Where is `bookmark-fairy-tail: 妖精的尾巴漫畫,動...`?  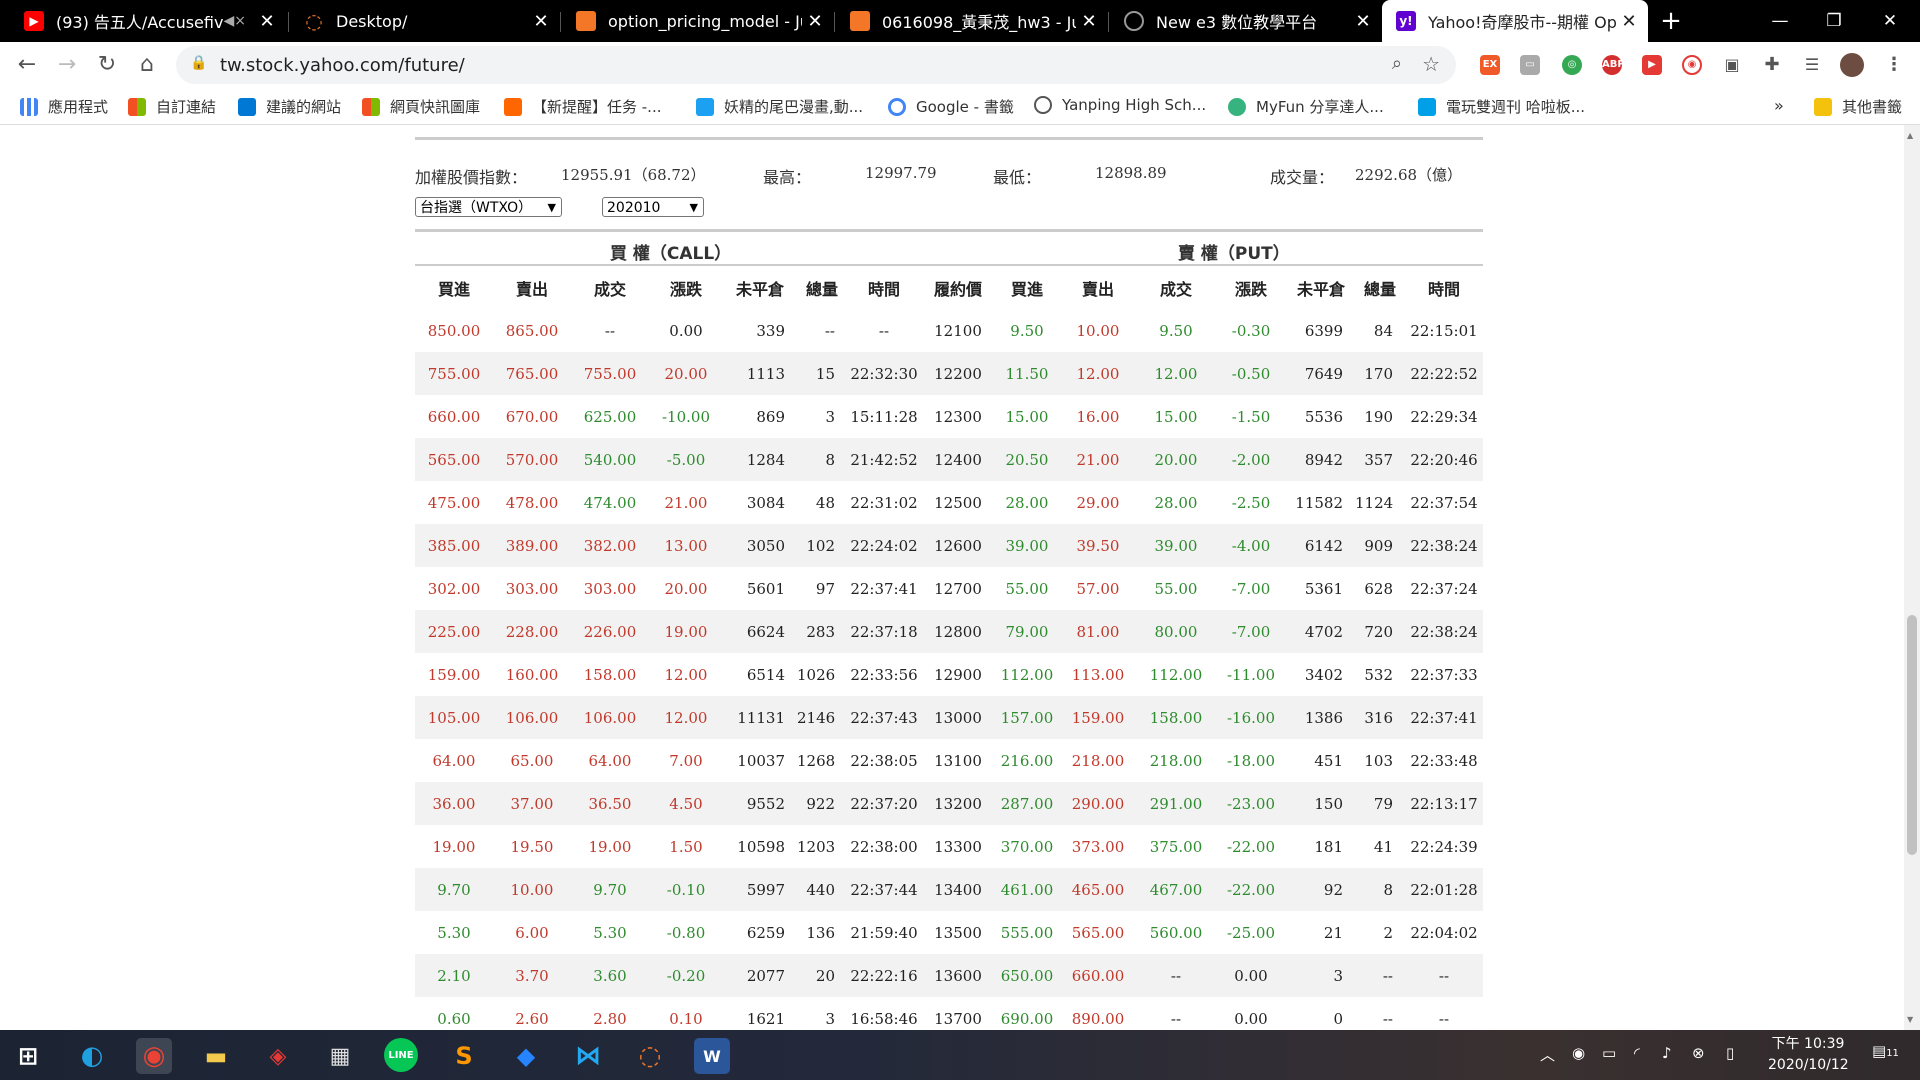
bookmark-fairy-tail: 妖精的尾巴漫畫,動... is located at coordinates (779, 106).